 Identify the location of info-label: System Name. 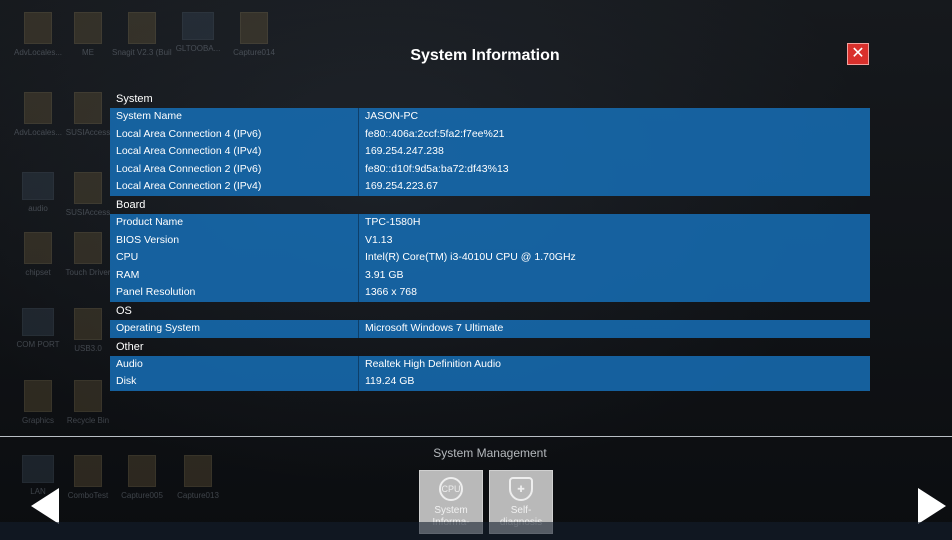
(234, 117).